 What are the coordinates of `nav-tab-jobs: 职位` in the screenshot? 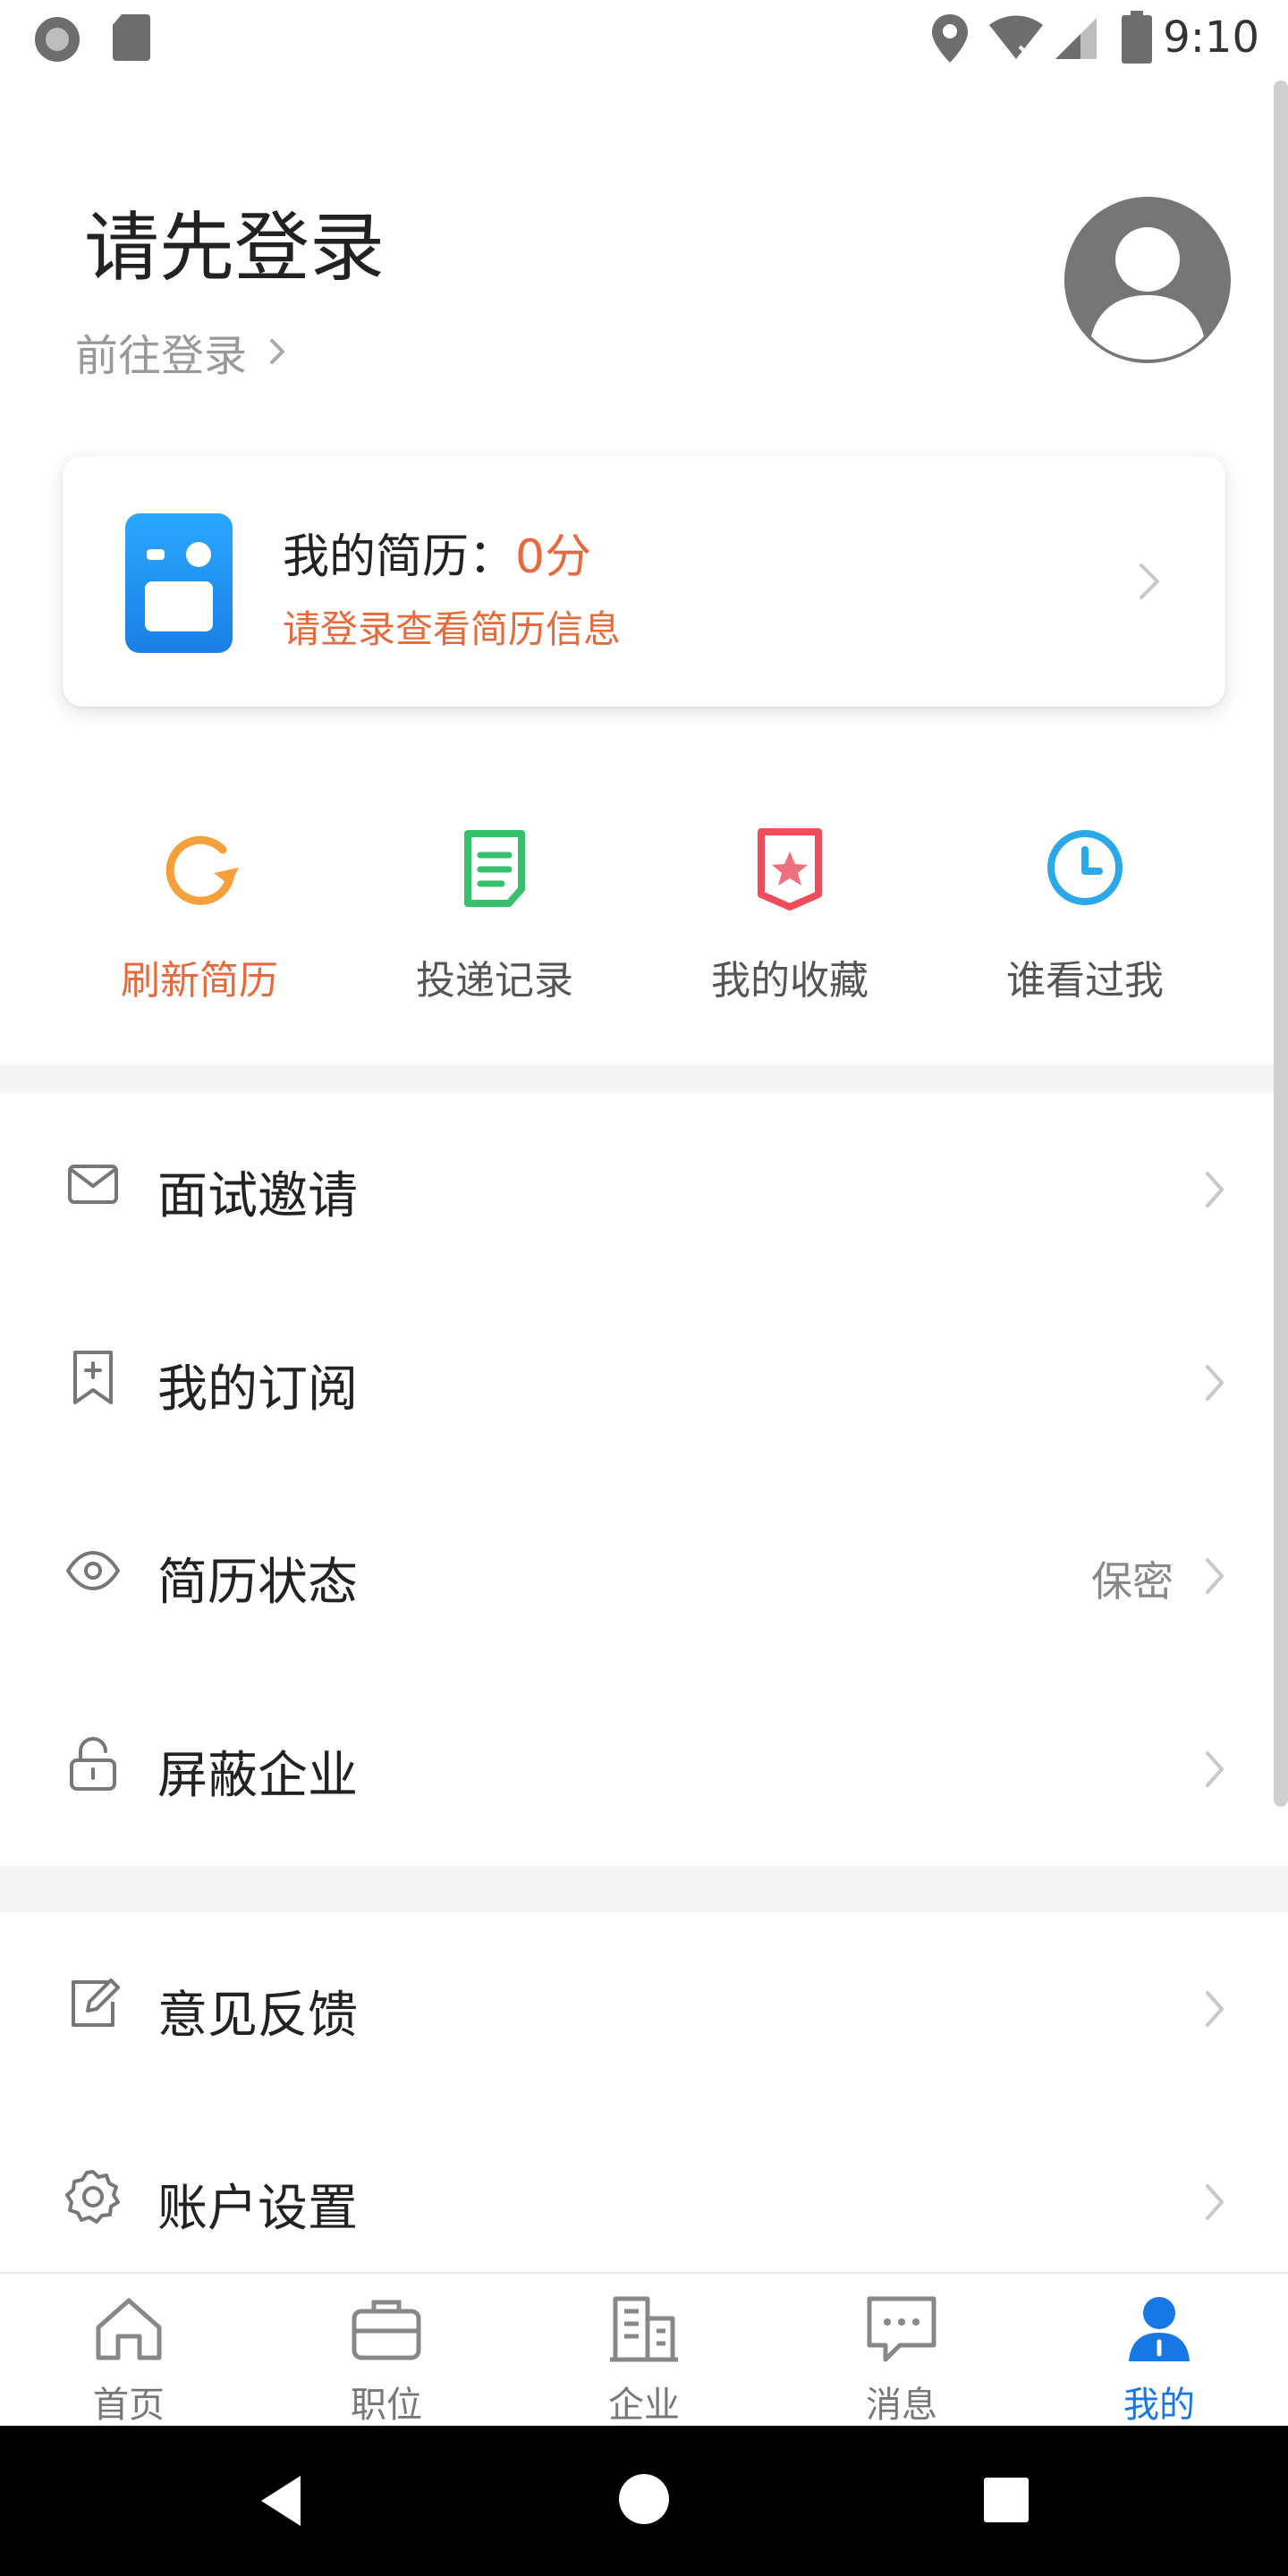 It's located at (386, 2351).